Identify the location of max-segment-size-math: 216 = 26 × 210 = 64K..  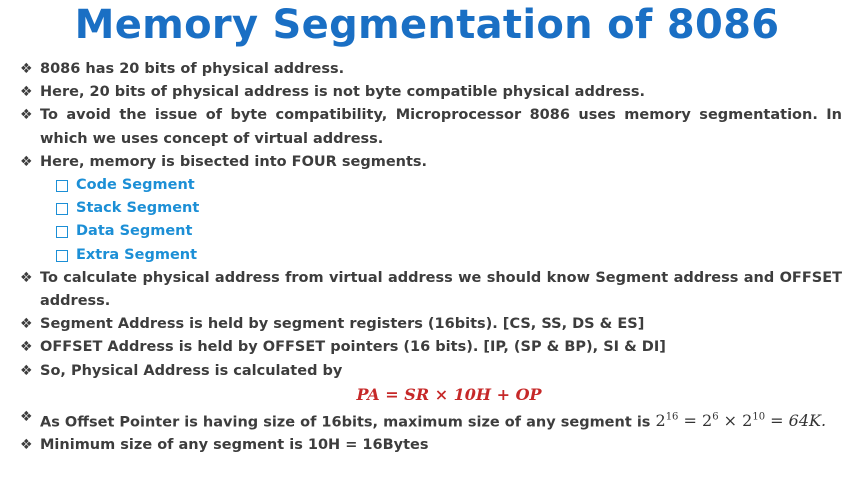
(741, 421).